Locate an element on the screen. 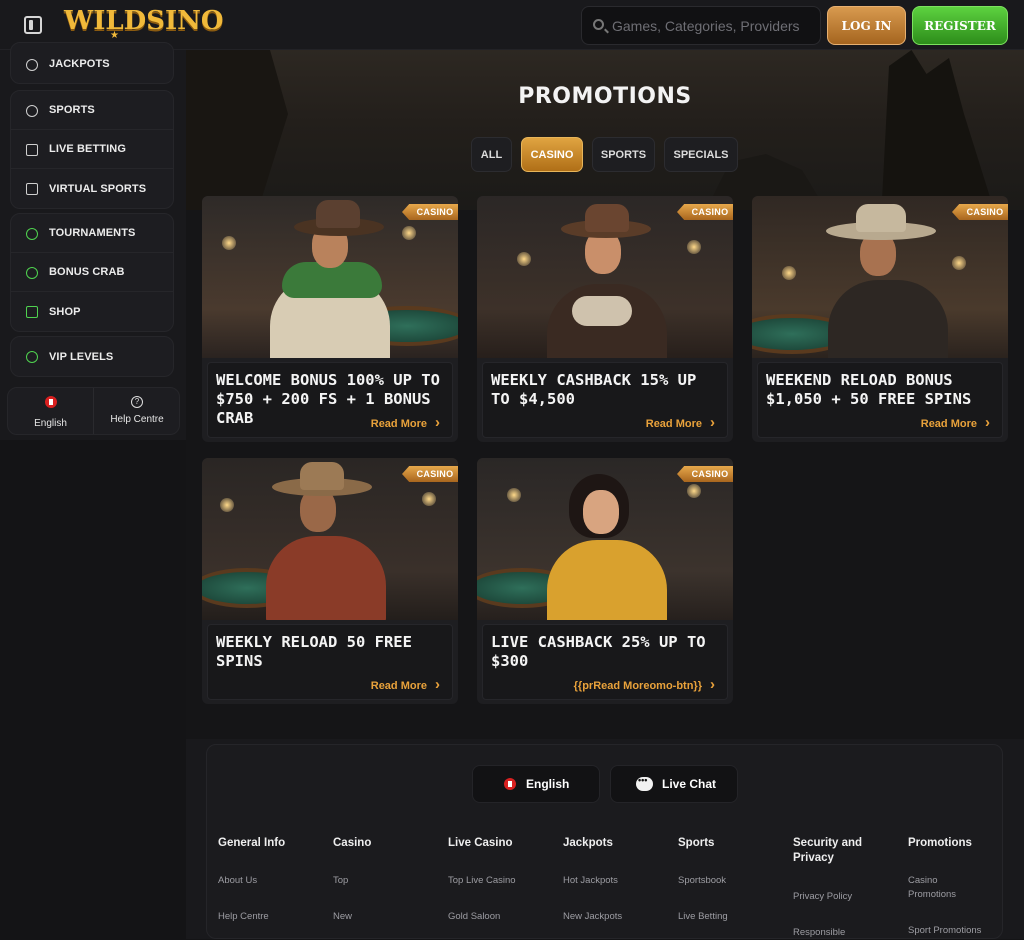  sidebar-item-shop: SHOP is located at coordinates (92, 311).